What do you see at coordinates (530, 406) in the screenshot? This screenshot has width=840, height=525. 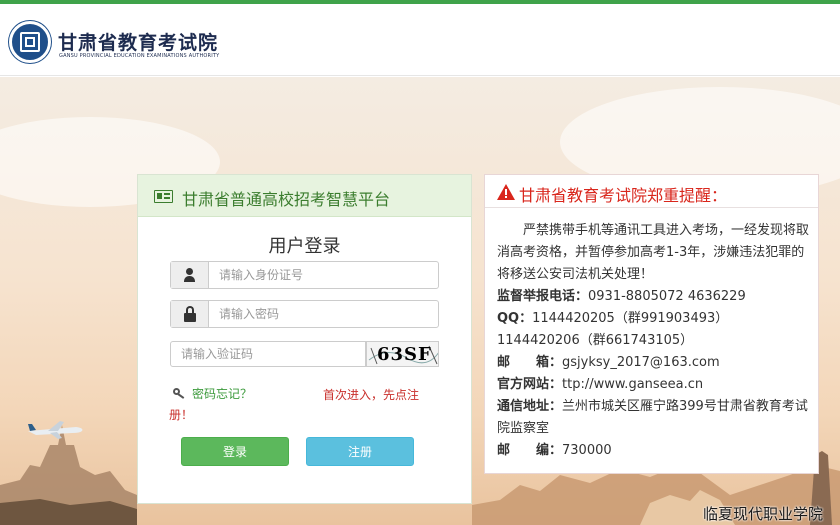 I see `address-label: 通信地址：` at bounding box center [530, 406].